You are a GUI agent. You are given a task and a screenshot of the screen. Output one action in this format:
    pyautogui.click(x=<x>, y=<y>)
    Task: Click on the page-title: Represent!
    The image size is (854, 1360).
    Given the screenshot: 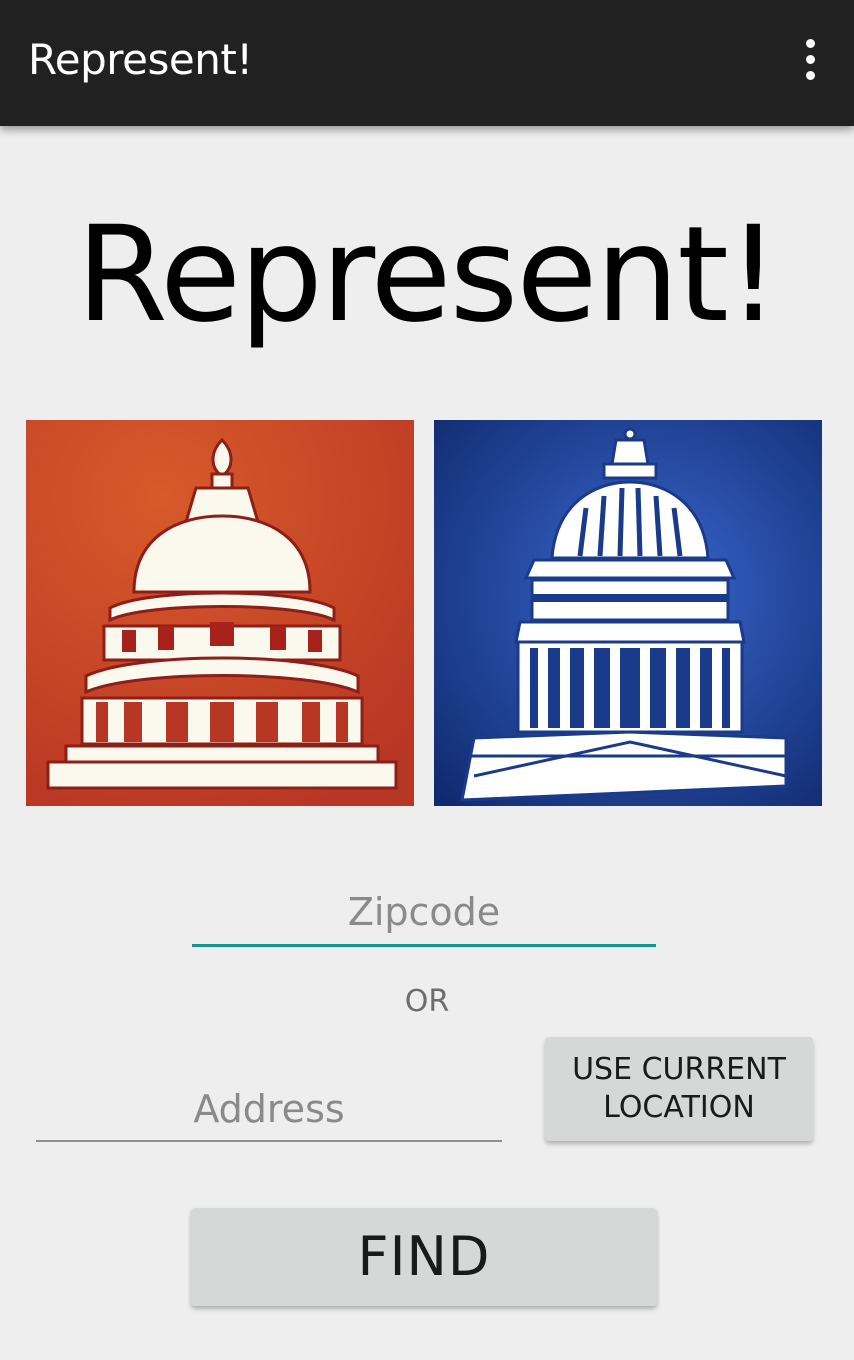 What is the action you would take?
    pyautogui.click(x=428, y=275)
    